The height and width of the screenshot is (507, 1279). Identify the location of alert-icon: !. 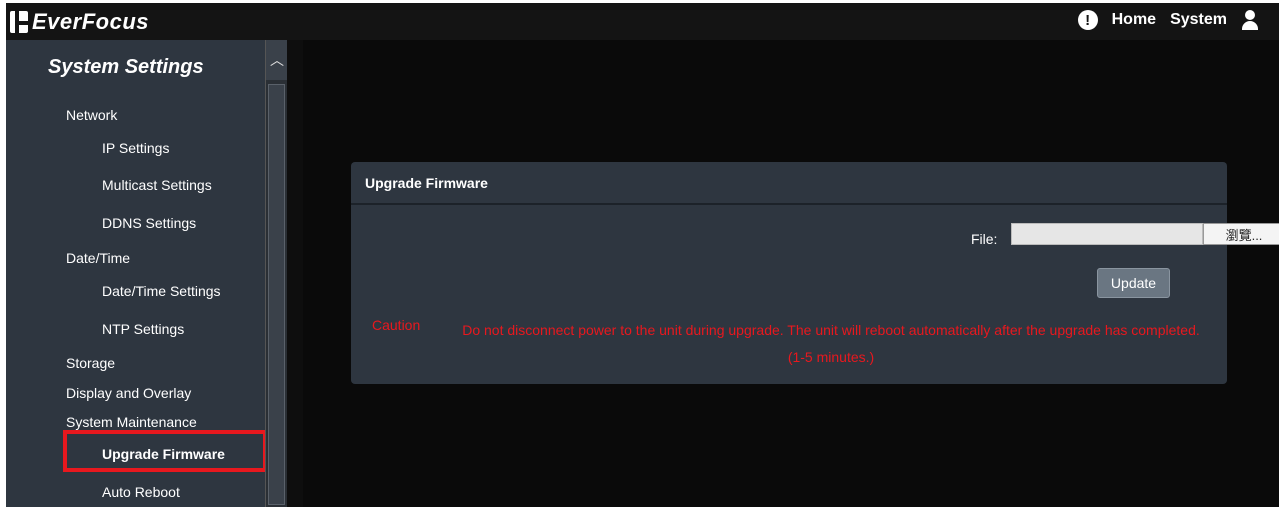
(1087, 20).